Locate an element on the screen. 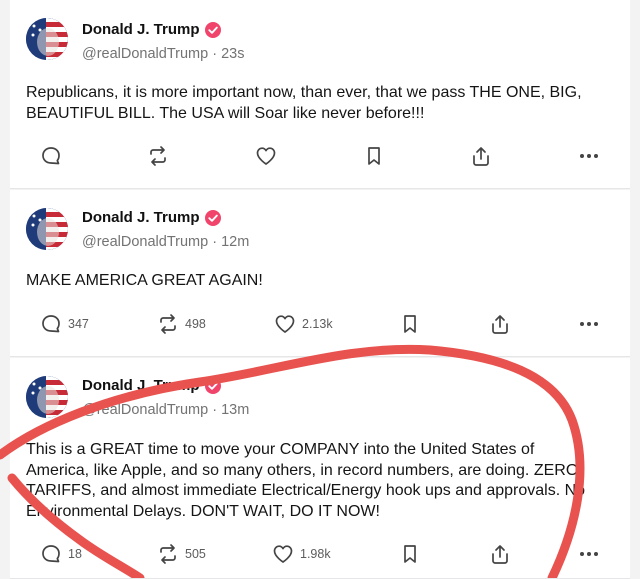  like-button is located at coordinates (269, 156).